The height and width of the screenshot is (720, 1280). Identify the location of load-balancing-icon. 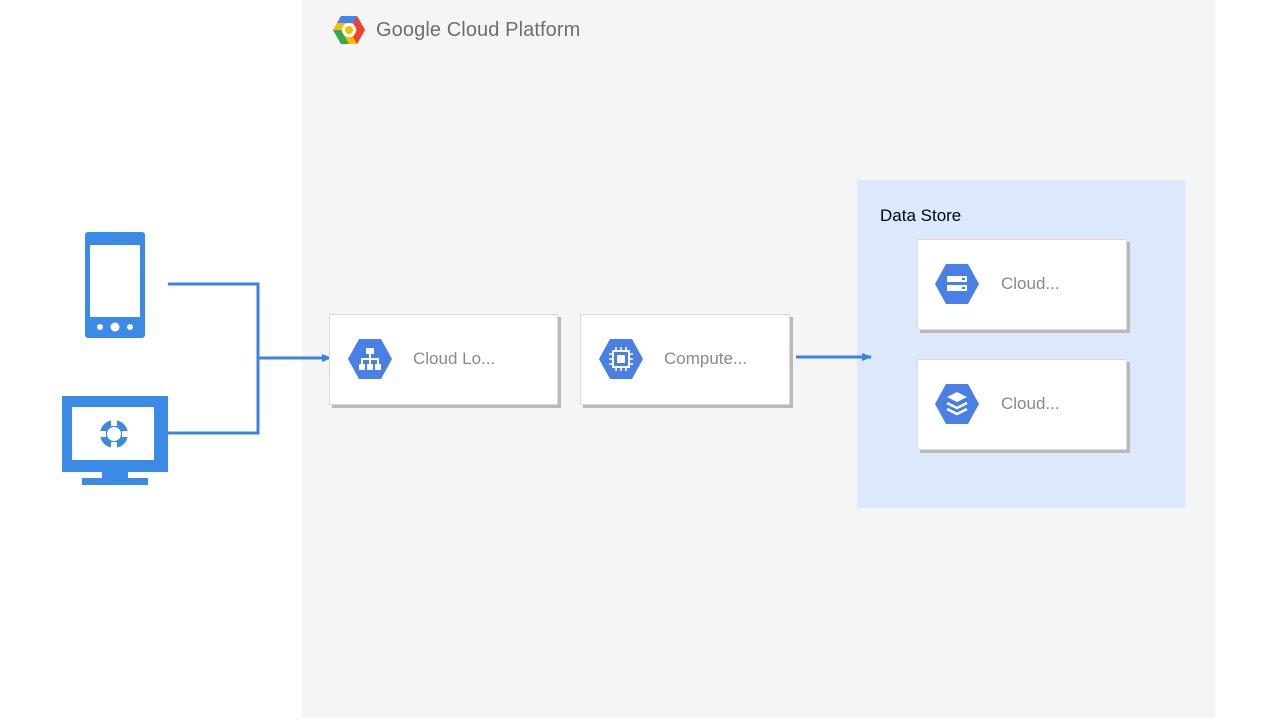
(370, 359).